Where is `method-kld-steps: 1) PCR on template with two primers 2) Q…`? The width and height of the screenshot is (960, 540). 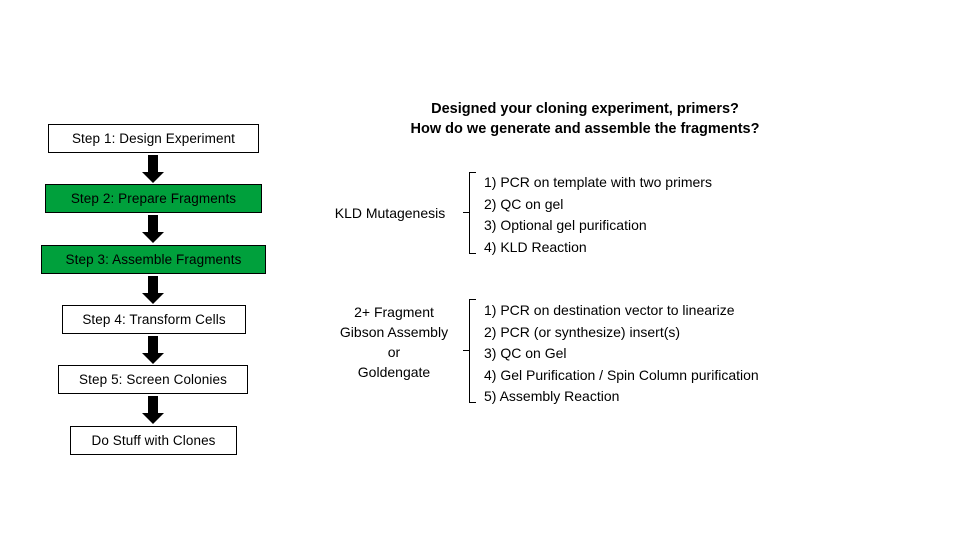 method-kld-steps: 1) PCR on template with two primers 2) Q… is located at coordinates (598, 215).